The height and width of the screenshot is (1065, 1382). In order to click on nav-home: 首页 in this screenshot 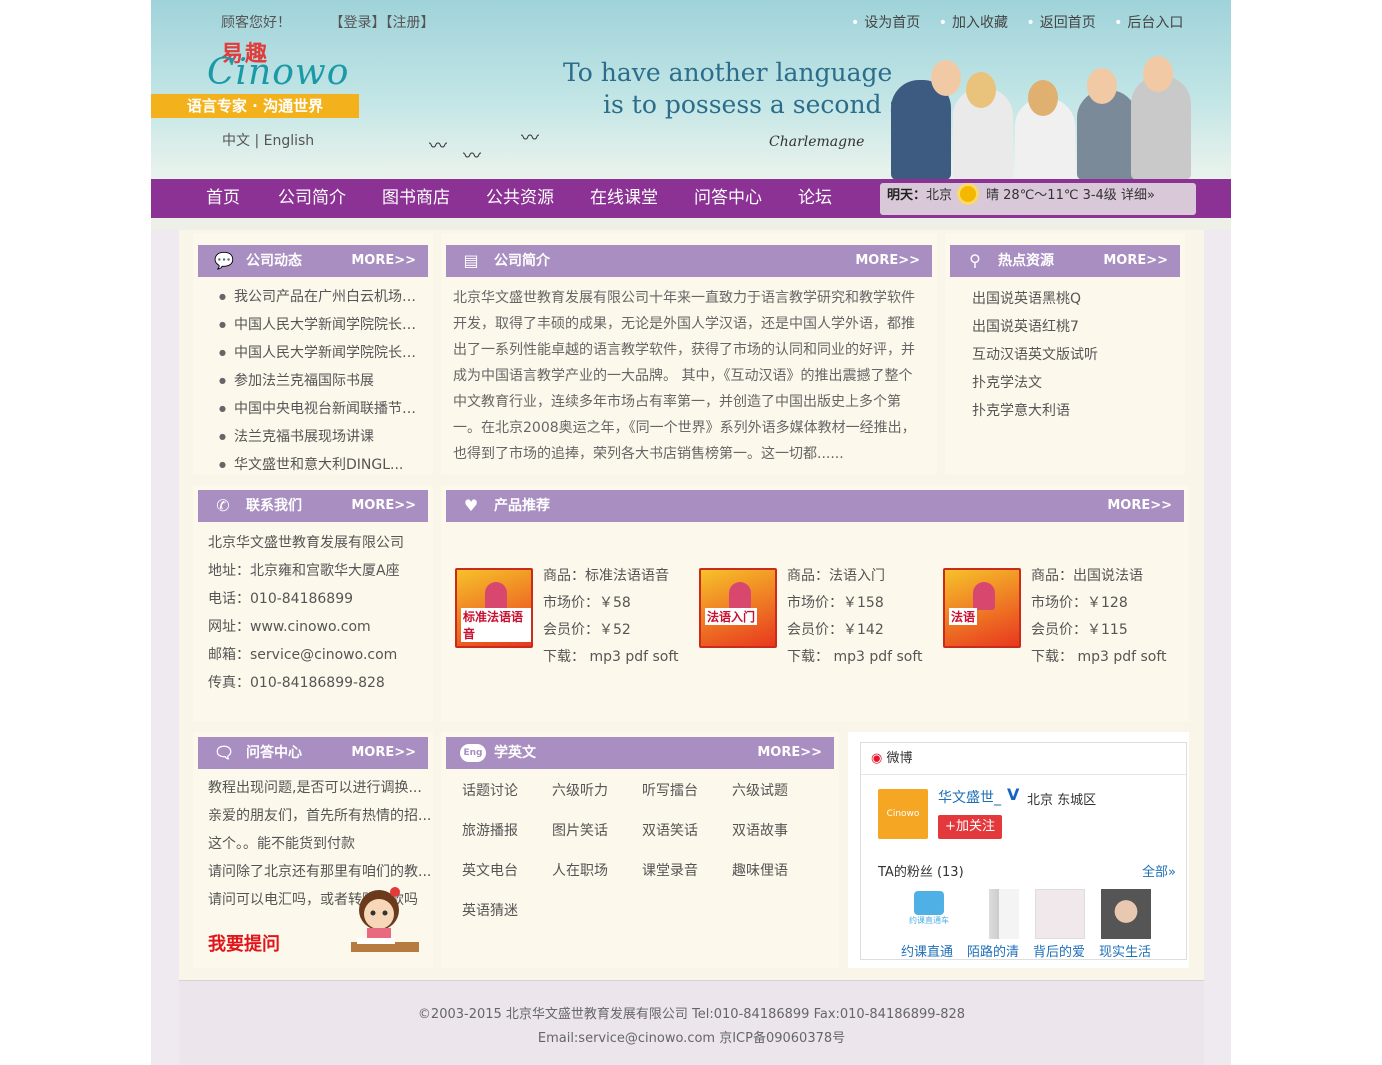, I will do `click(223, 198)`.